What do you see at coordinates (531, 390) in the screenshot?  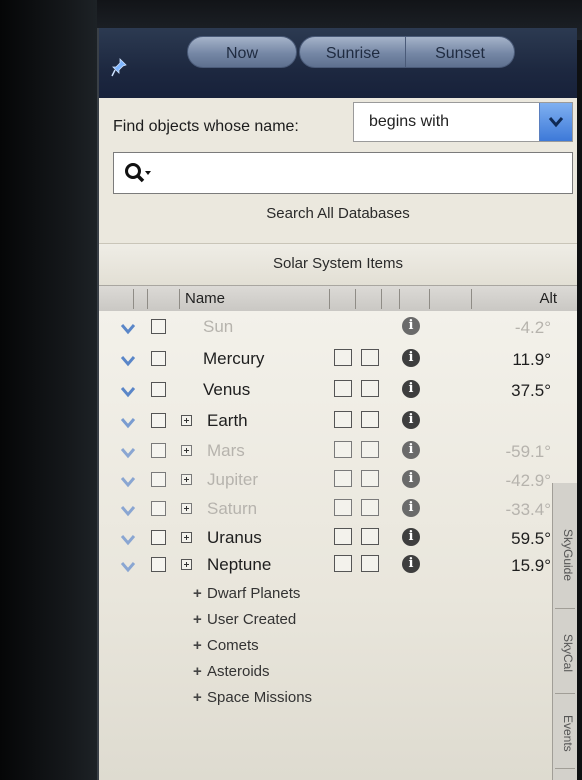 I see `altitude-value: 37.5°` at bounding box center [531, 390].